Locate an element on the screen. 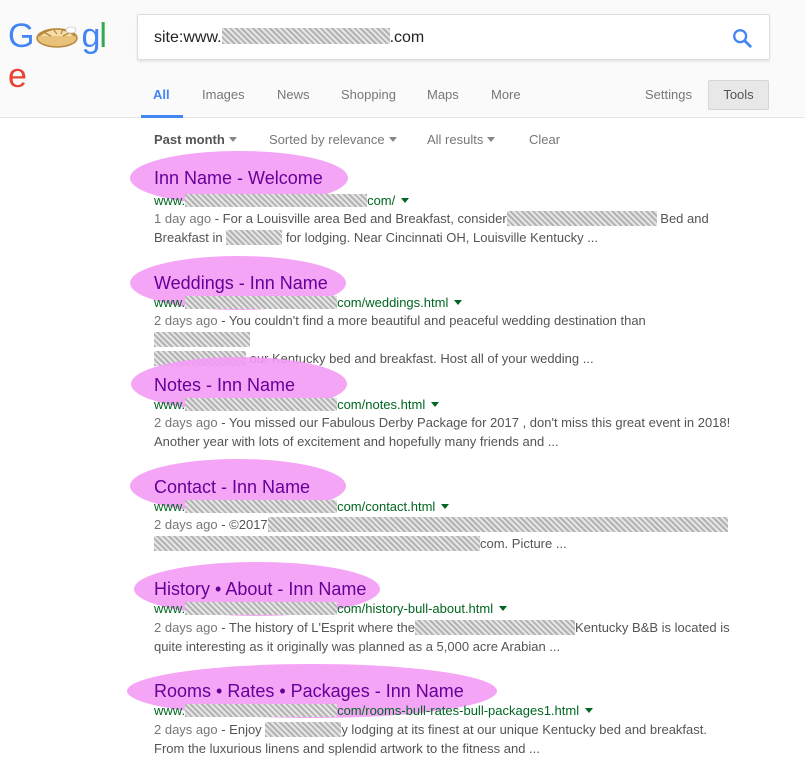  time-filter-label: Past month is located at coordinates (189, 139).